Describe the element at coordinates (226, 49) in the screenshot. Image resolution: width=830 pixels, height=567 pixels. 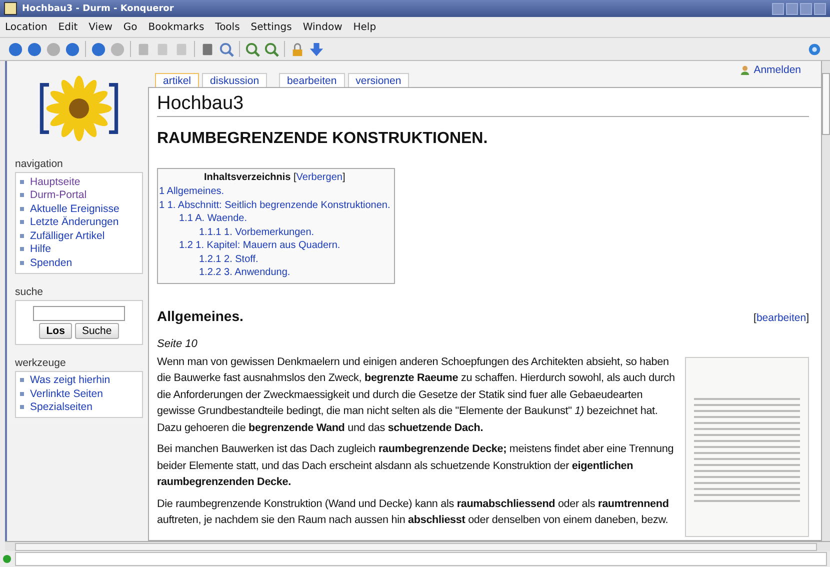
I see `find-icon` at that location.